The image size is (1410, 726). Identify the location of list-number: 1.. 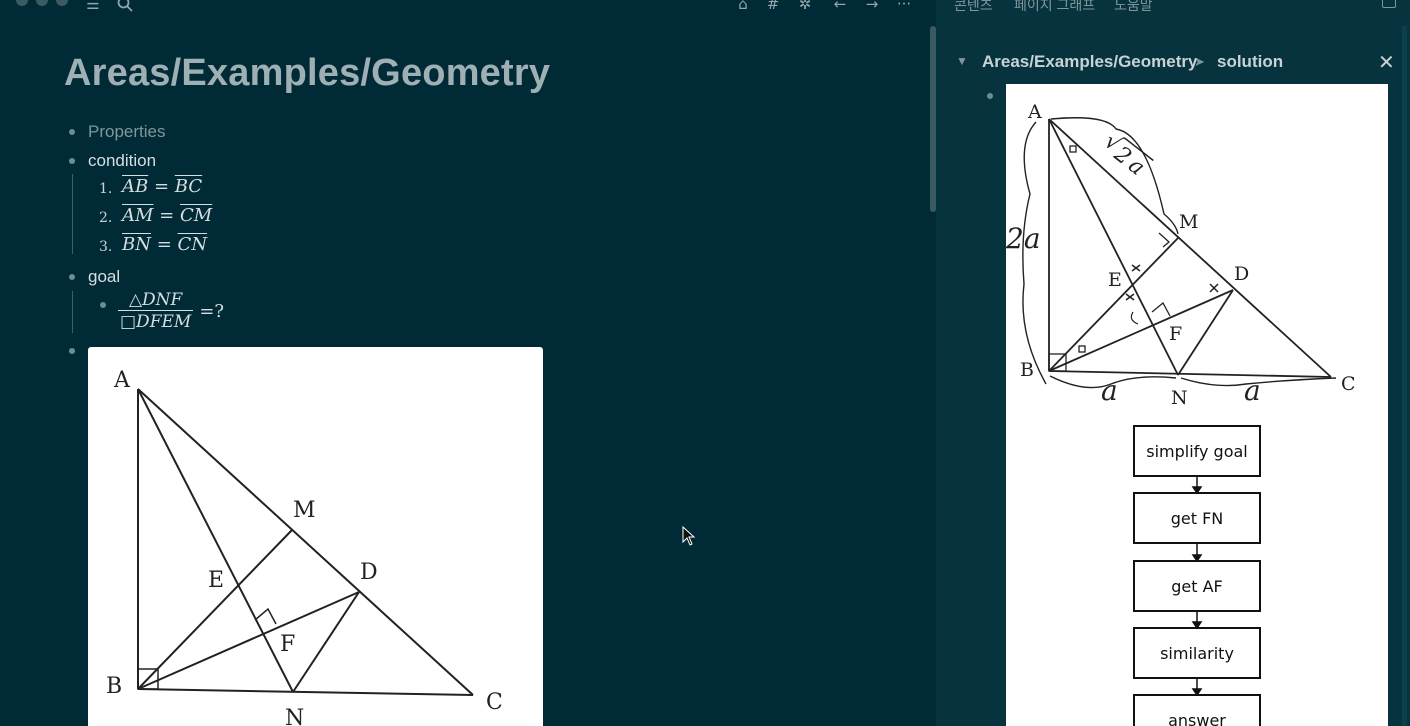
(106, 189).